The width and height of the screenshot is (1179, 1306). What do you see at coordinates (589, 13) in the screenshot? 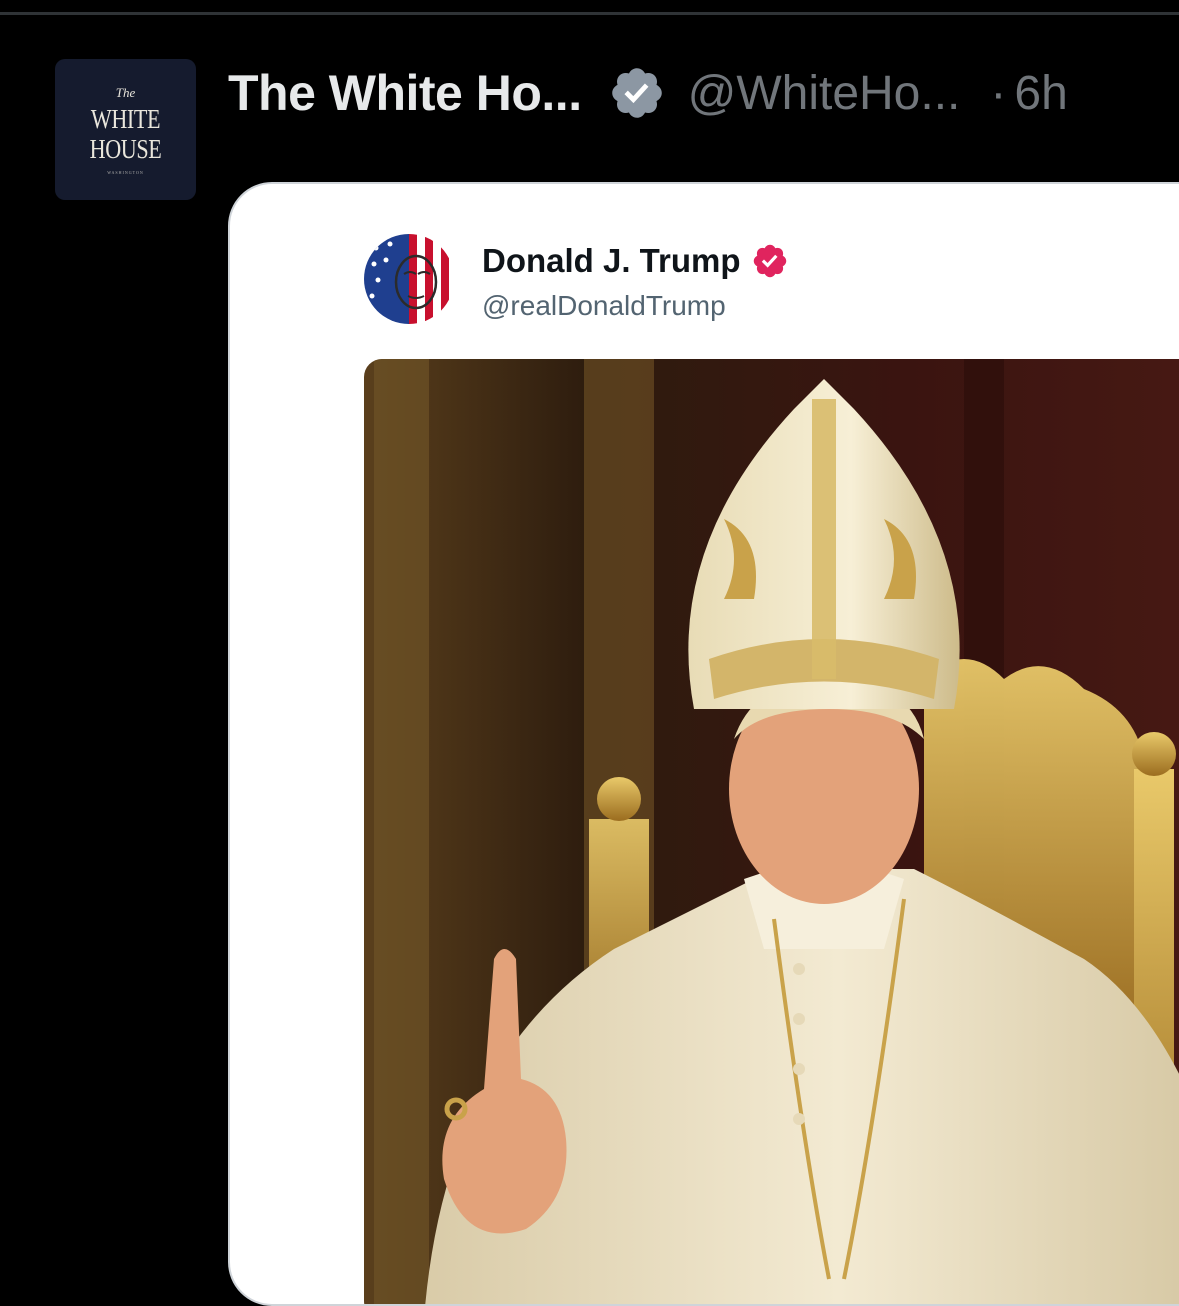
I see `top-divider` at bounding box center [589, 13].